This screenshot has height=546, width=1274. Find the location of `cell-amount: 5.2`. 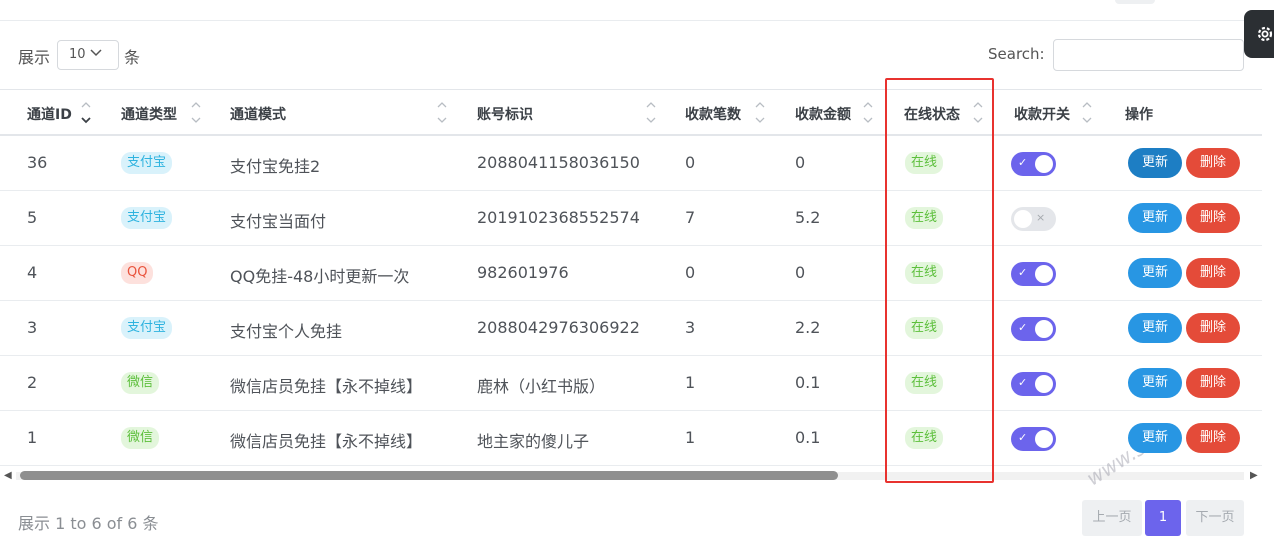

cell-amount: 5.2 is located at coordinates (831, 218).